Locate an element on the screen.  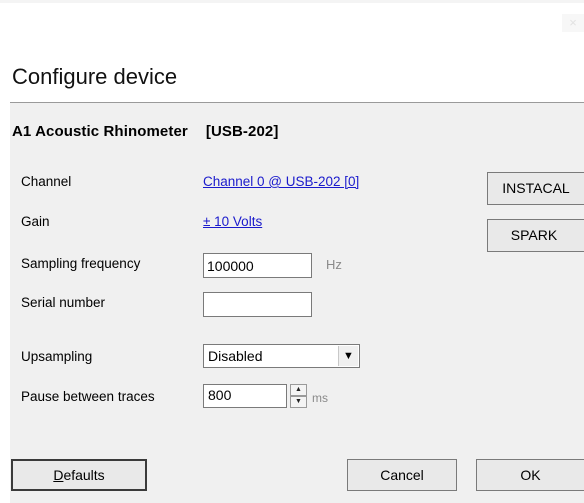
chevron-down-icon: ▼ is located at coordinates (348, 356).